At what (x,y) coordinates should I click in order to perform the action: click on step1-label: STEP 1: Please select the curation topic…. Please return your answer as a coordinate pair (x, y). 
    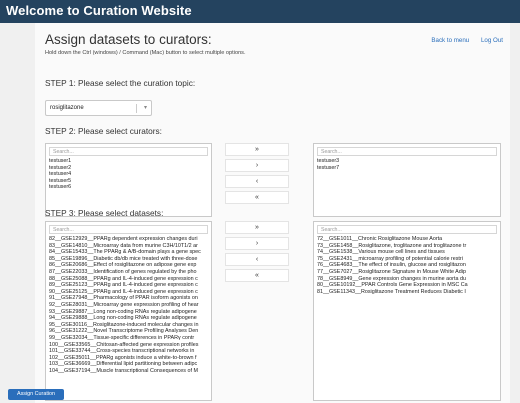
    Looking at the image, I should click on (120, 83).